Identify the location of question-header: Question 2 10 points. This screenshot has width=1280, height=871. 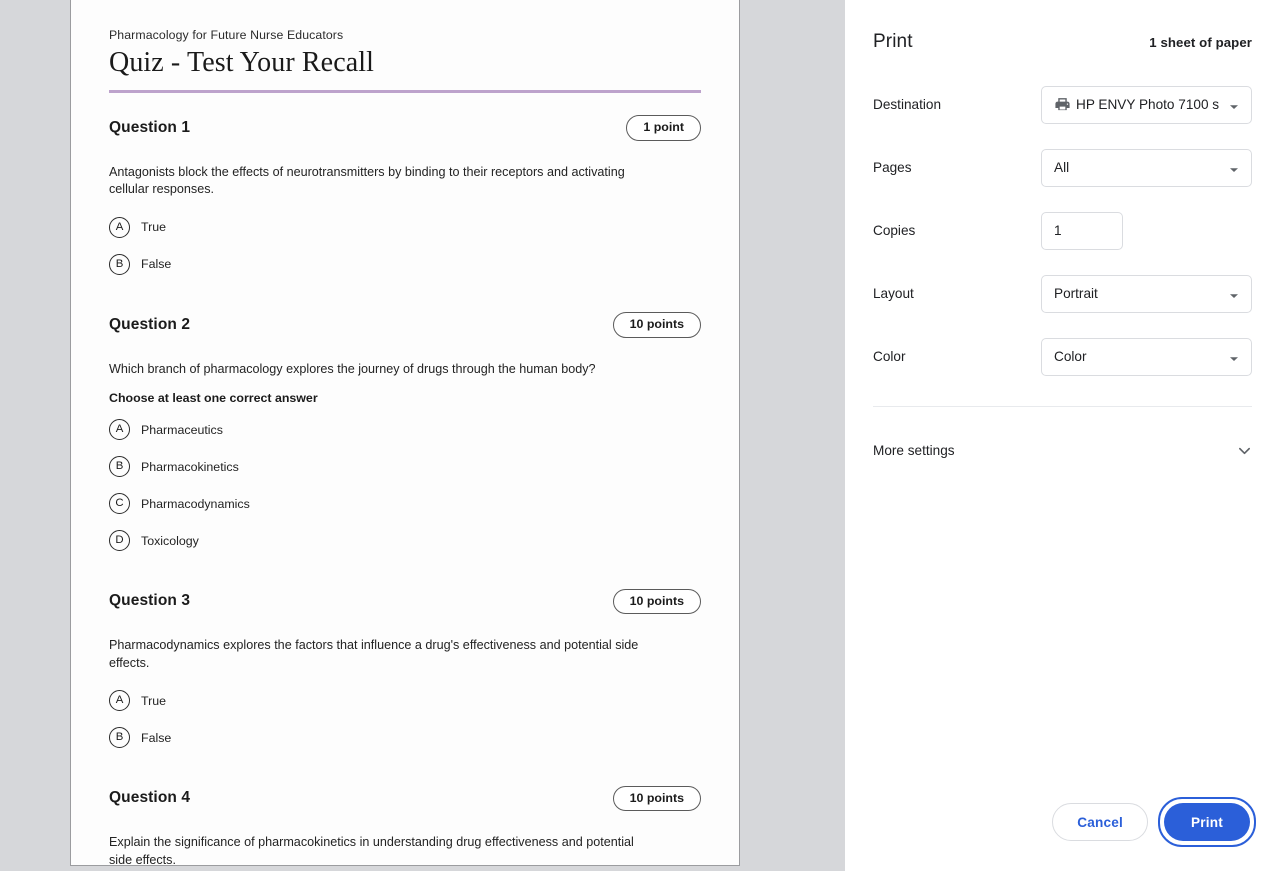
(405, 325).